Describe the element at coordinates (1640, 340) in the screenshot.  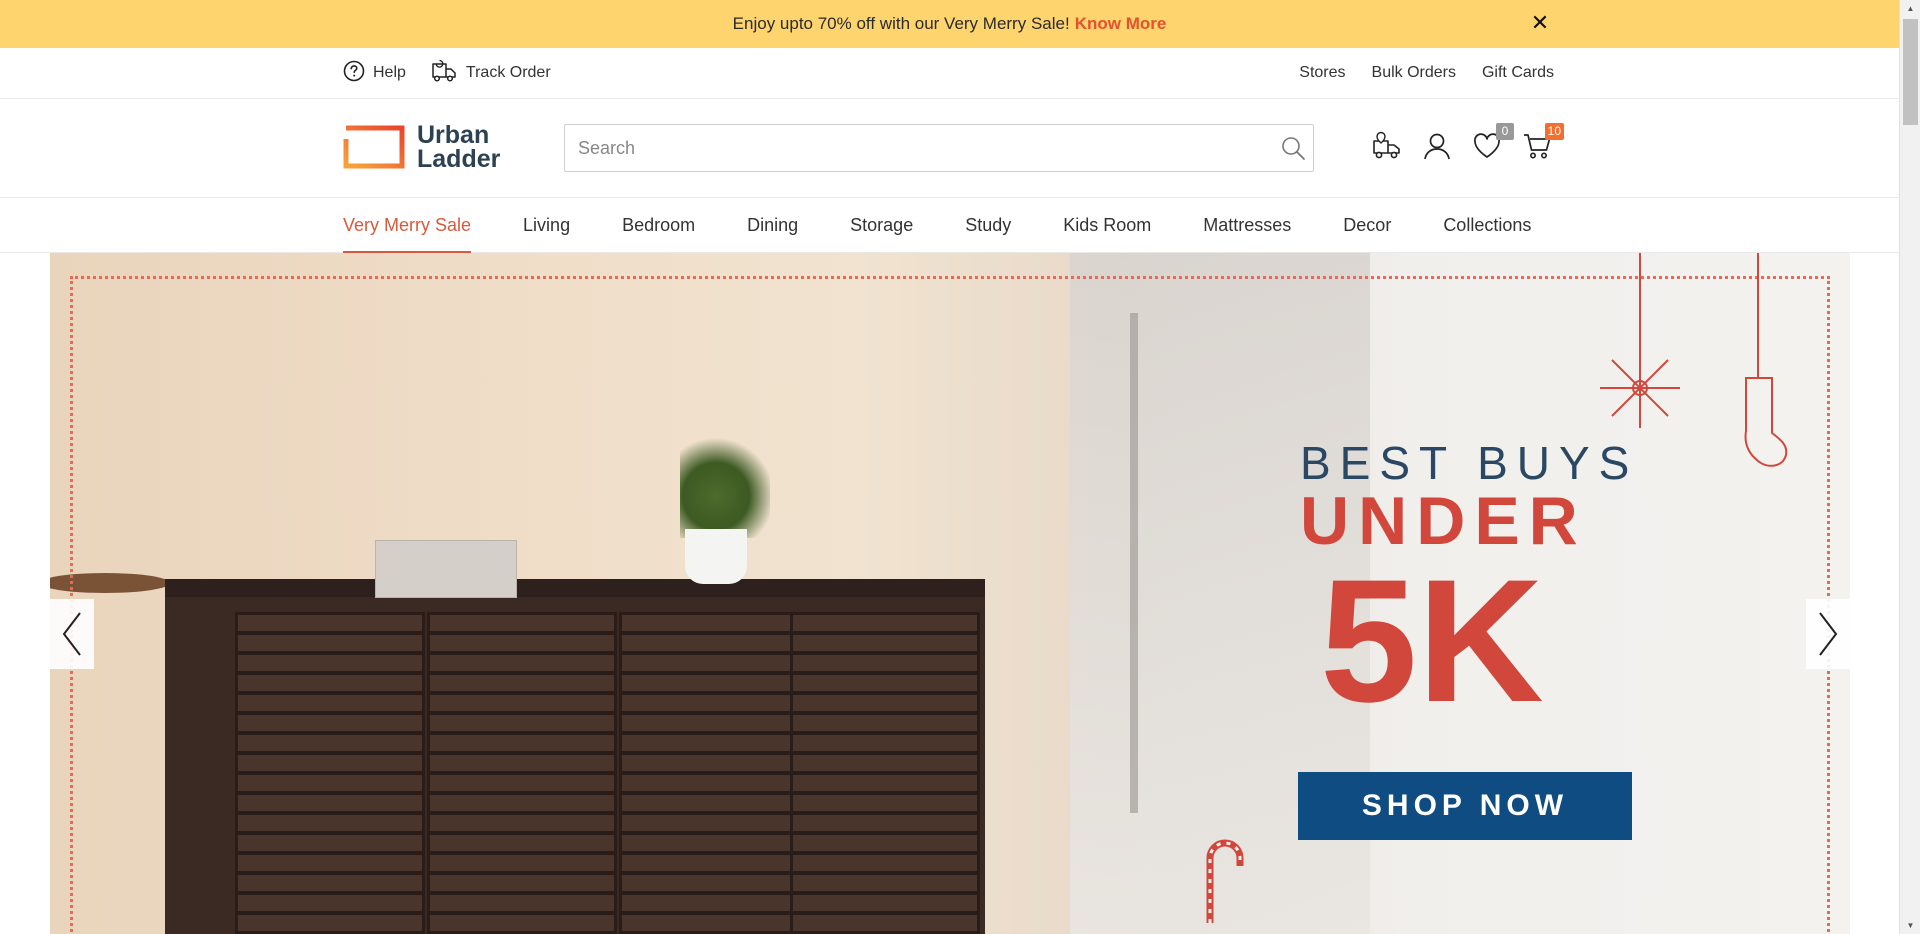
I see `snowflake-ornament-icon` at that location.